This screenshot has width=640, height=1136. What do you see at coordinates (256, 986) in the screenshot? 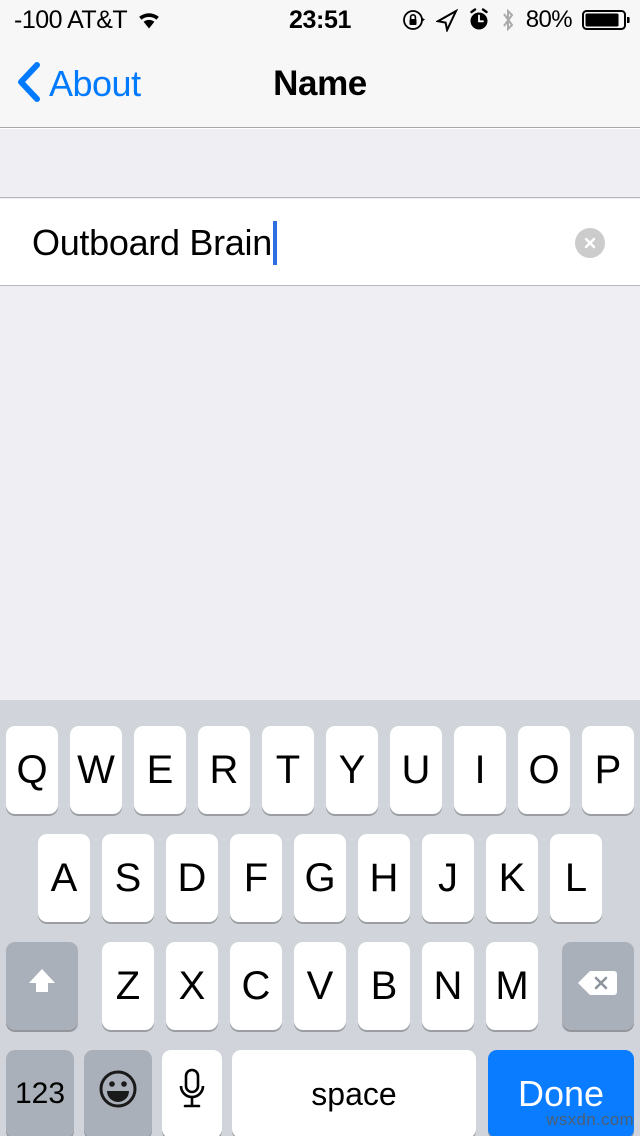
I see `key-c: C` at bounding box center [256, 986].